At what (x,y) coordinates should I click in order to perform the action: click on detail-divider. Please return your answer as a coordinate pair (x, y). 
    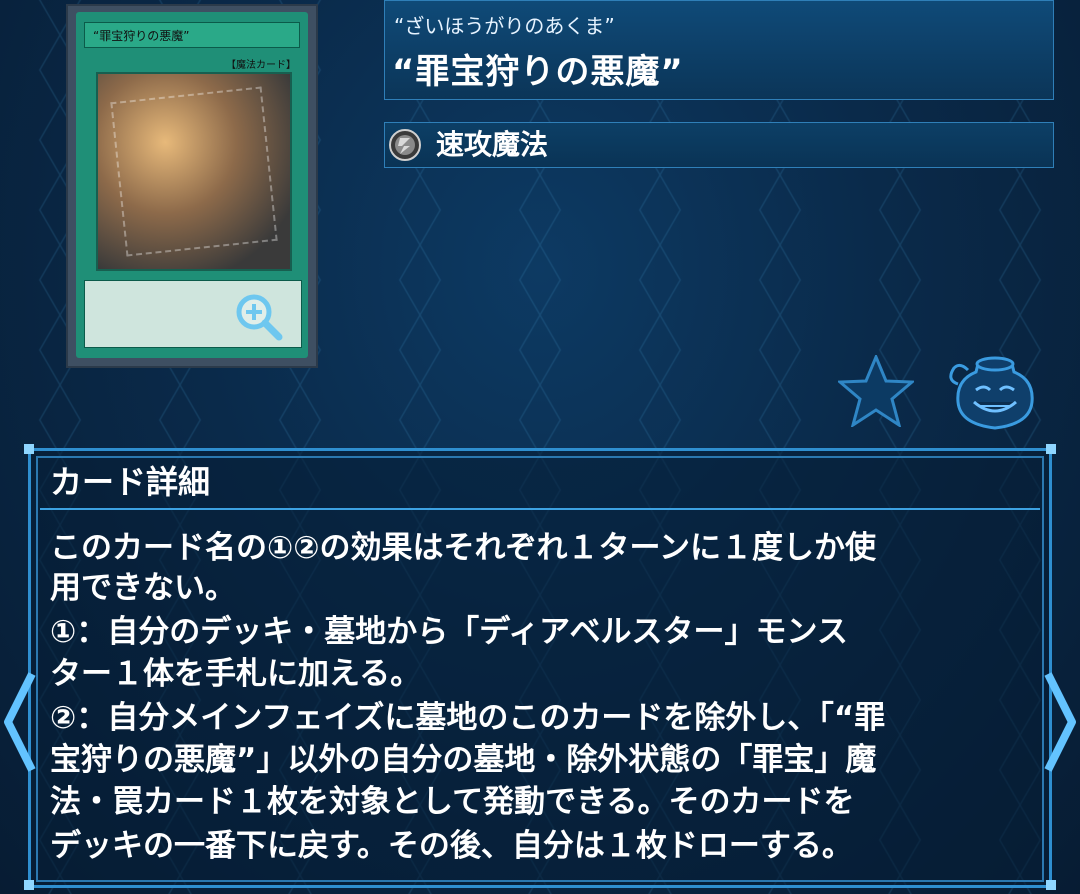
    Looking at the image, I should click on (540, 509).